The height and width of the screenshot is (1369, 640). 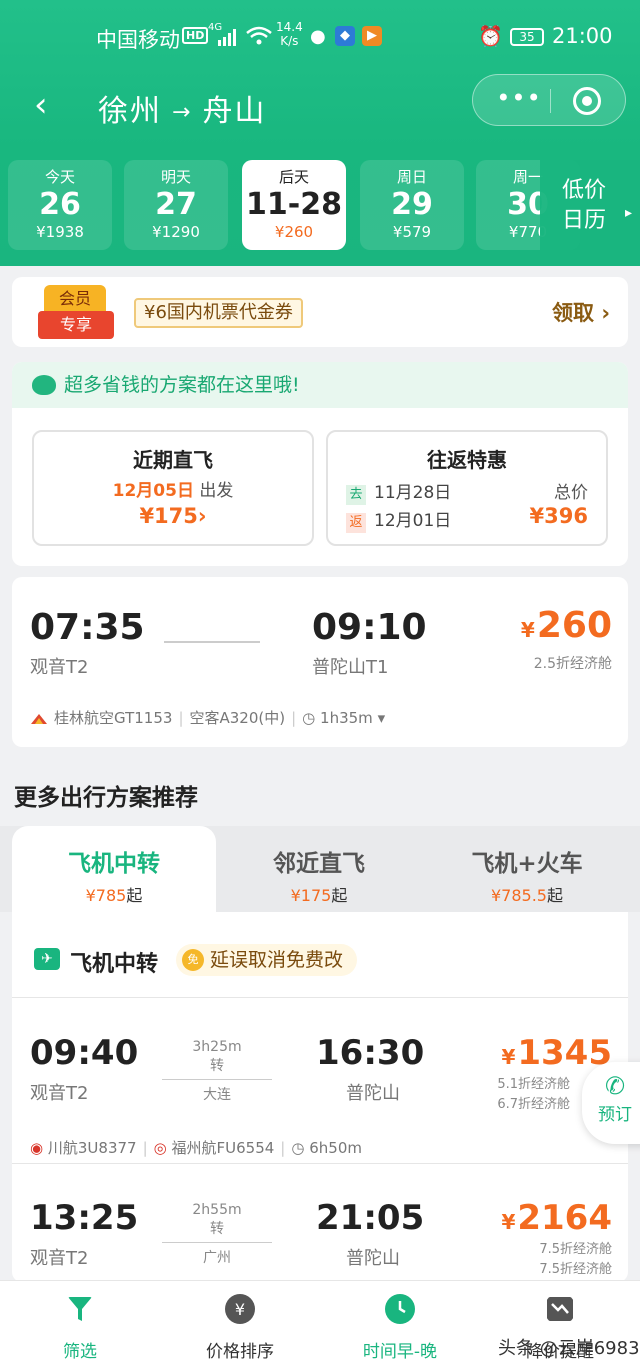 What do you see at coordinates (217, 1071) in the screenshot?
I see `transfer-info: 3h25m 转 大连` at bounding box center [217, 1071].